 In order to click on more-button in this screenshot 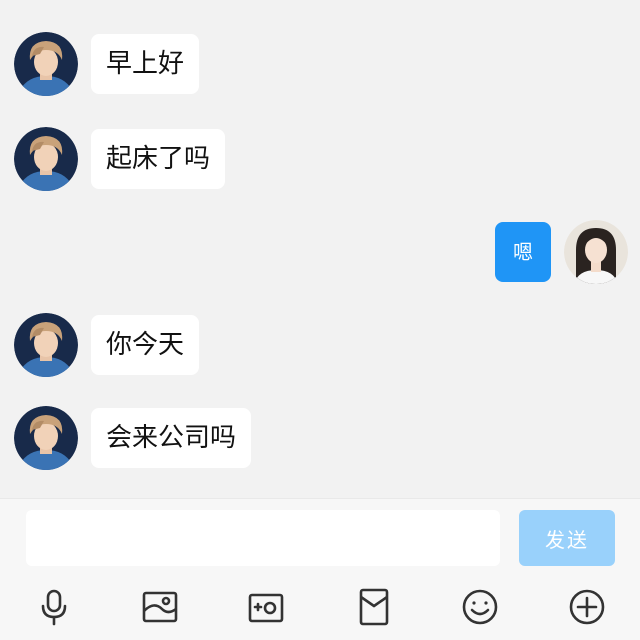, I will do `click(587, 607)`.